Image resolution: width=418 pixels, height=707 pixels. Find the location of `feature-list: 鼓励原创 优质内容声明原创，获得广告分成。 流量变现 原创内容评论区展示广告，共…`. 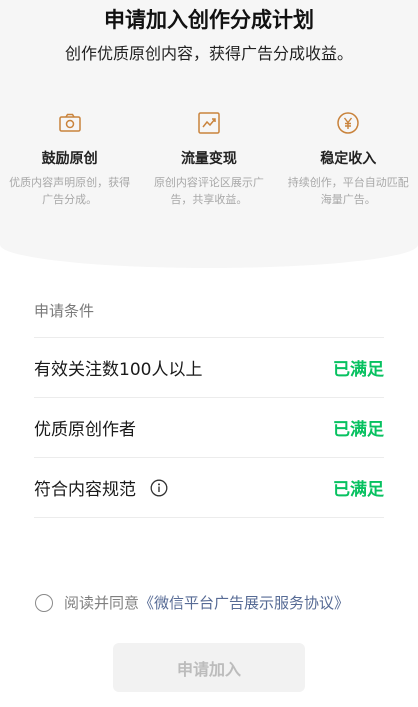

feature-list: 鼓励原创 优质内容声明原创，获得广告分成。 流量变现 原创内容评论区展示广告，共… is located at coordinates (209, 159).